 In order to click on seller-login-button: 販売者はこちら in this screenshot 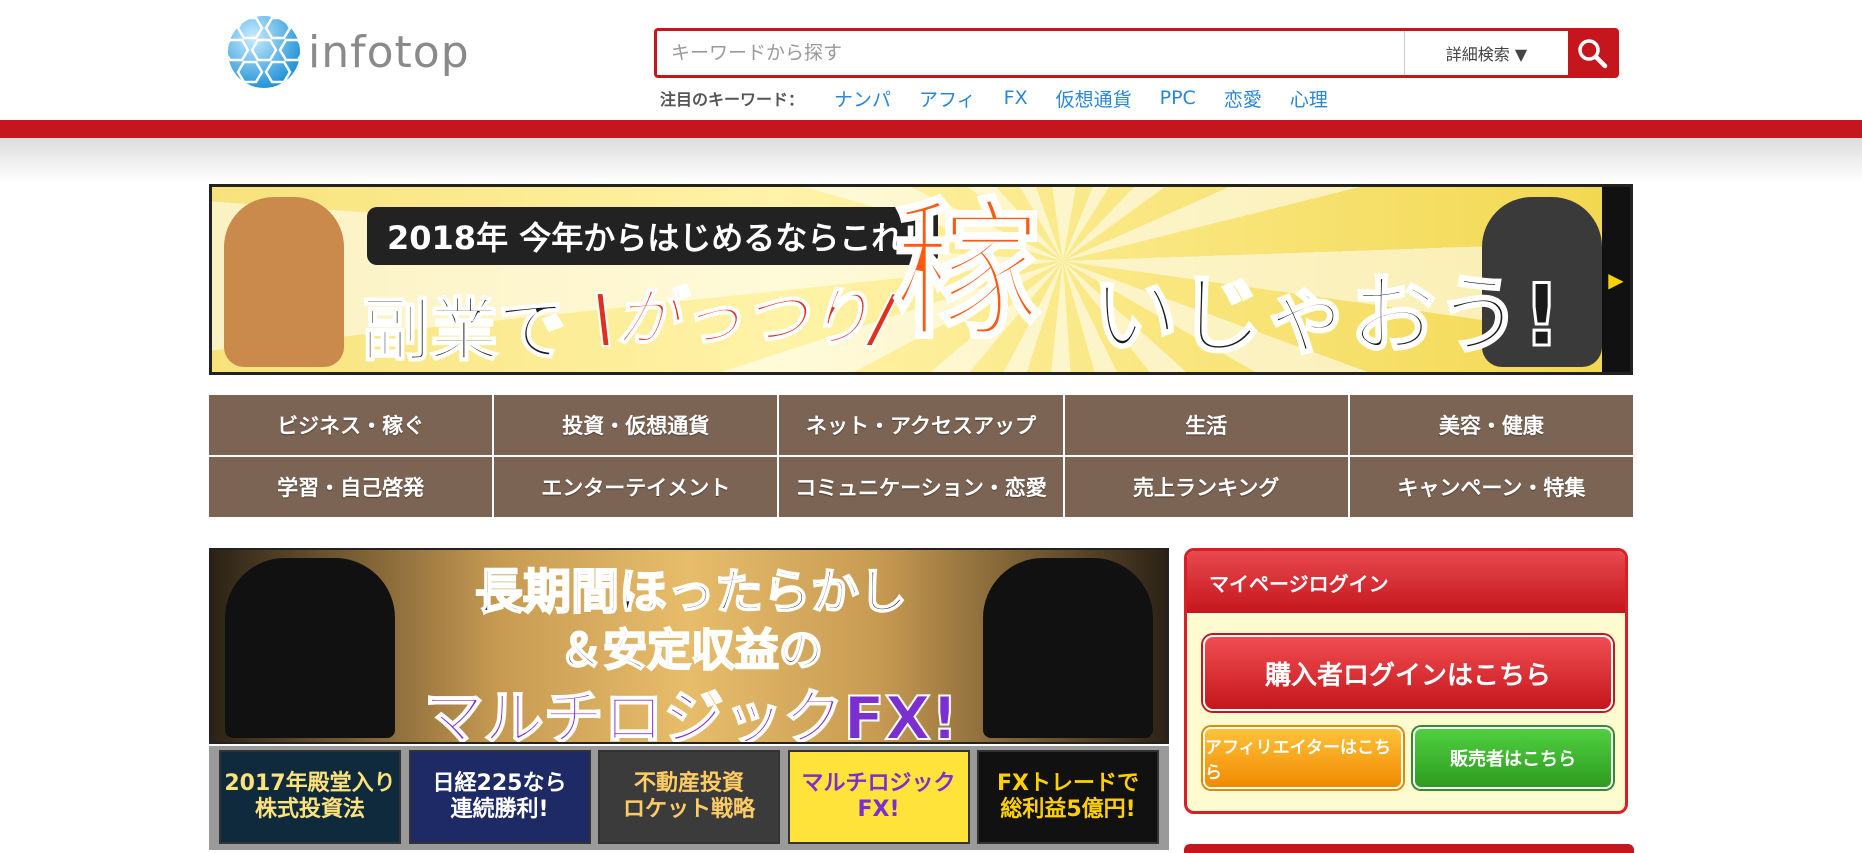, I will do `click(1513, 758)`.